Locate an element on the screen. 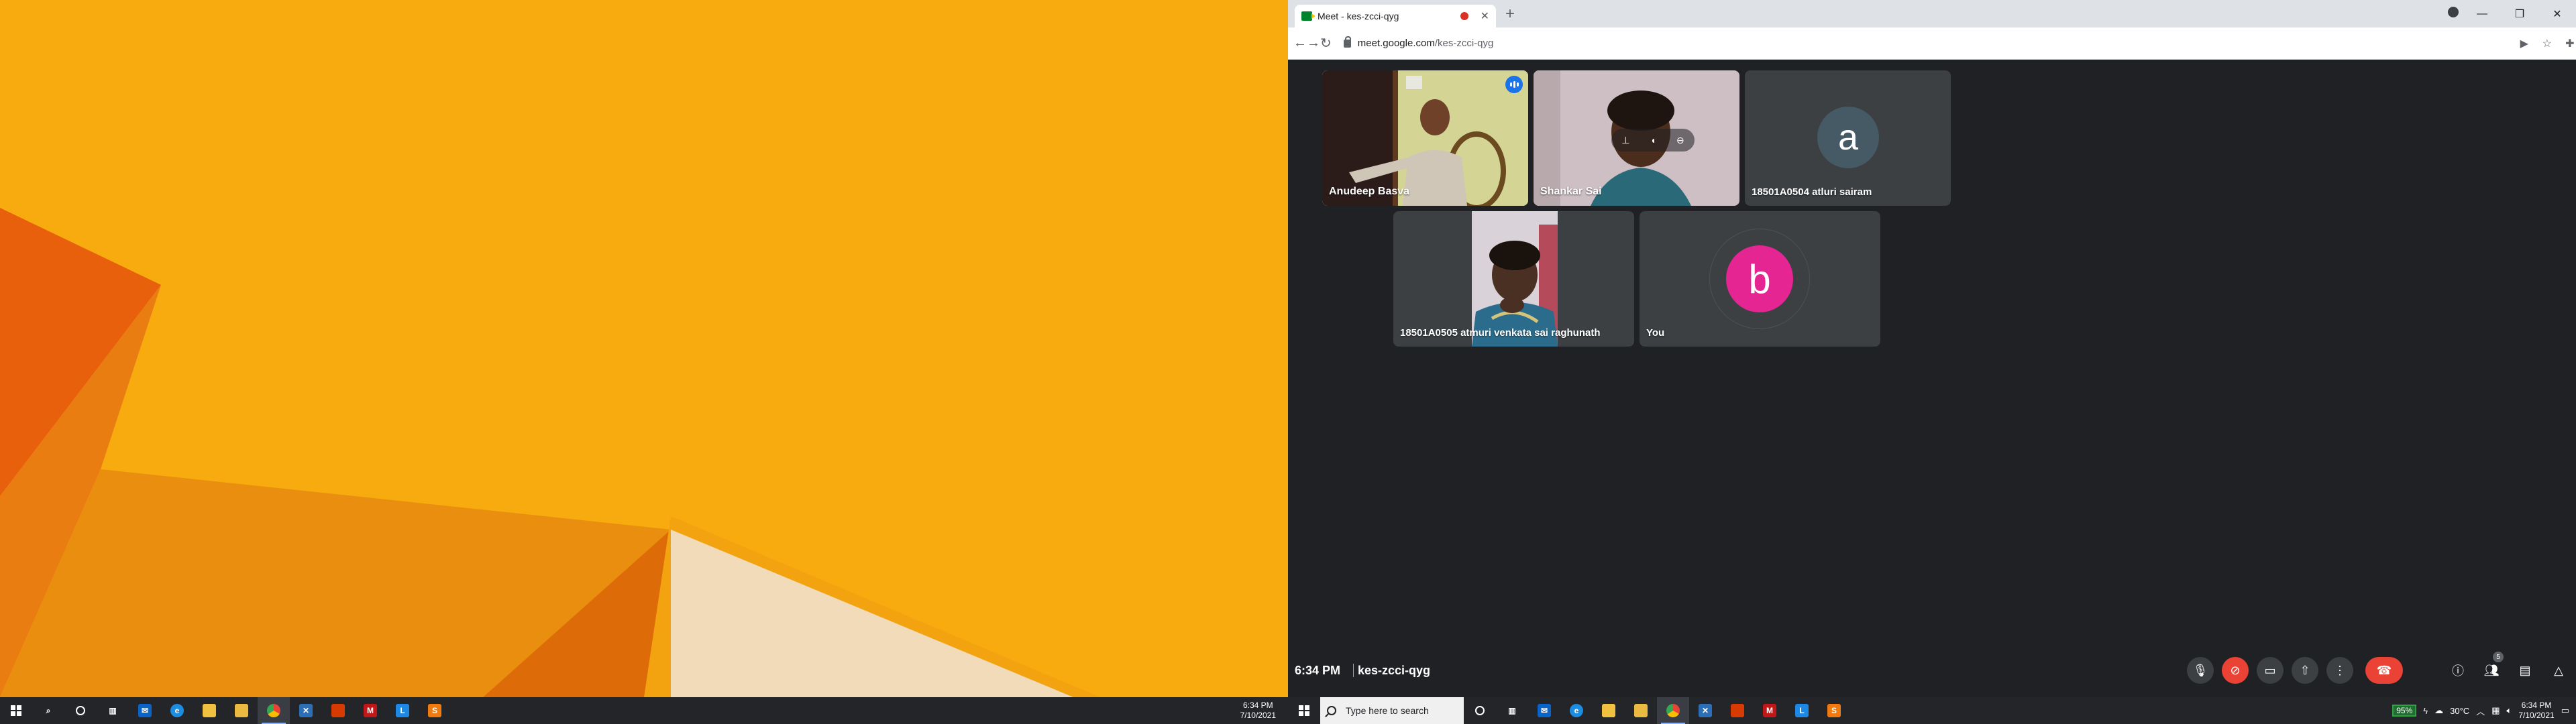 This screenshot has width=2576, height=724. network-icon: ▦ is located at coordinates (2495, 710).